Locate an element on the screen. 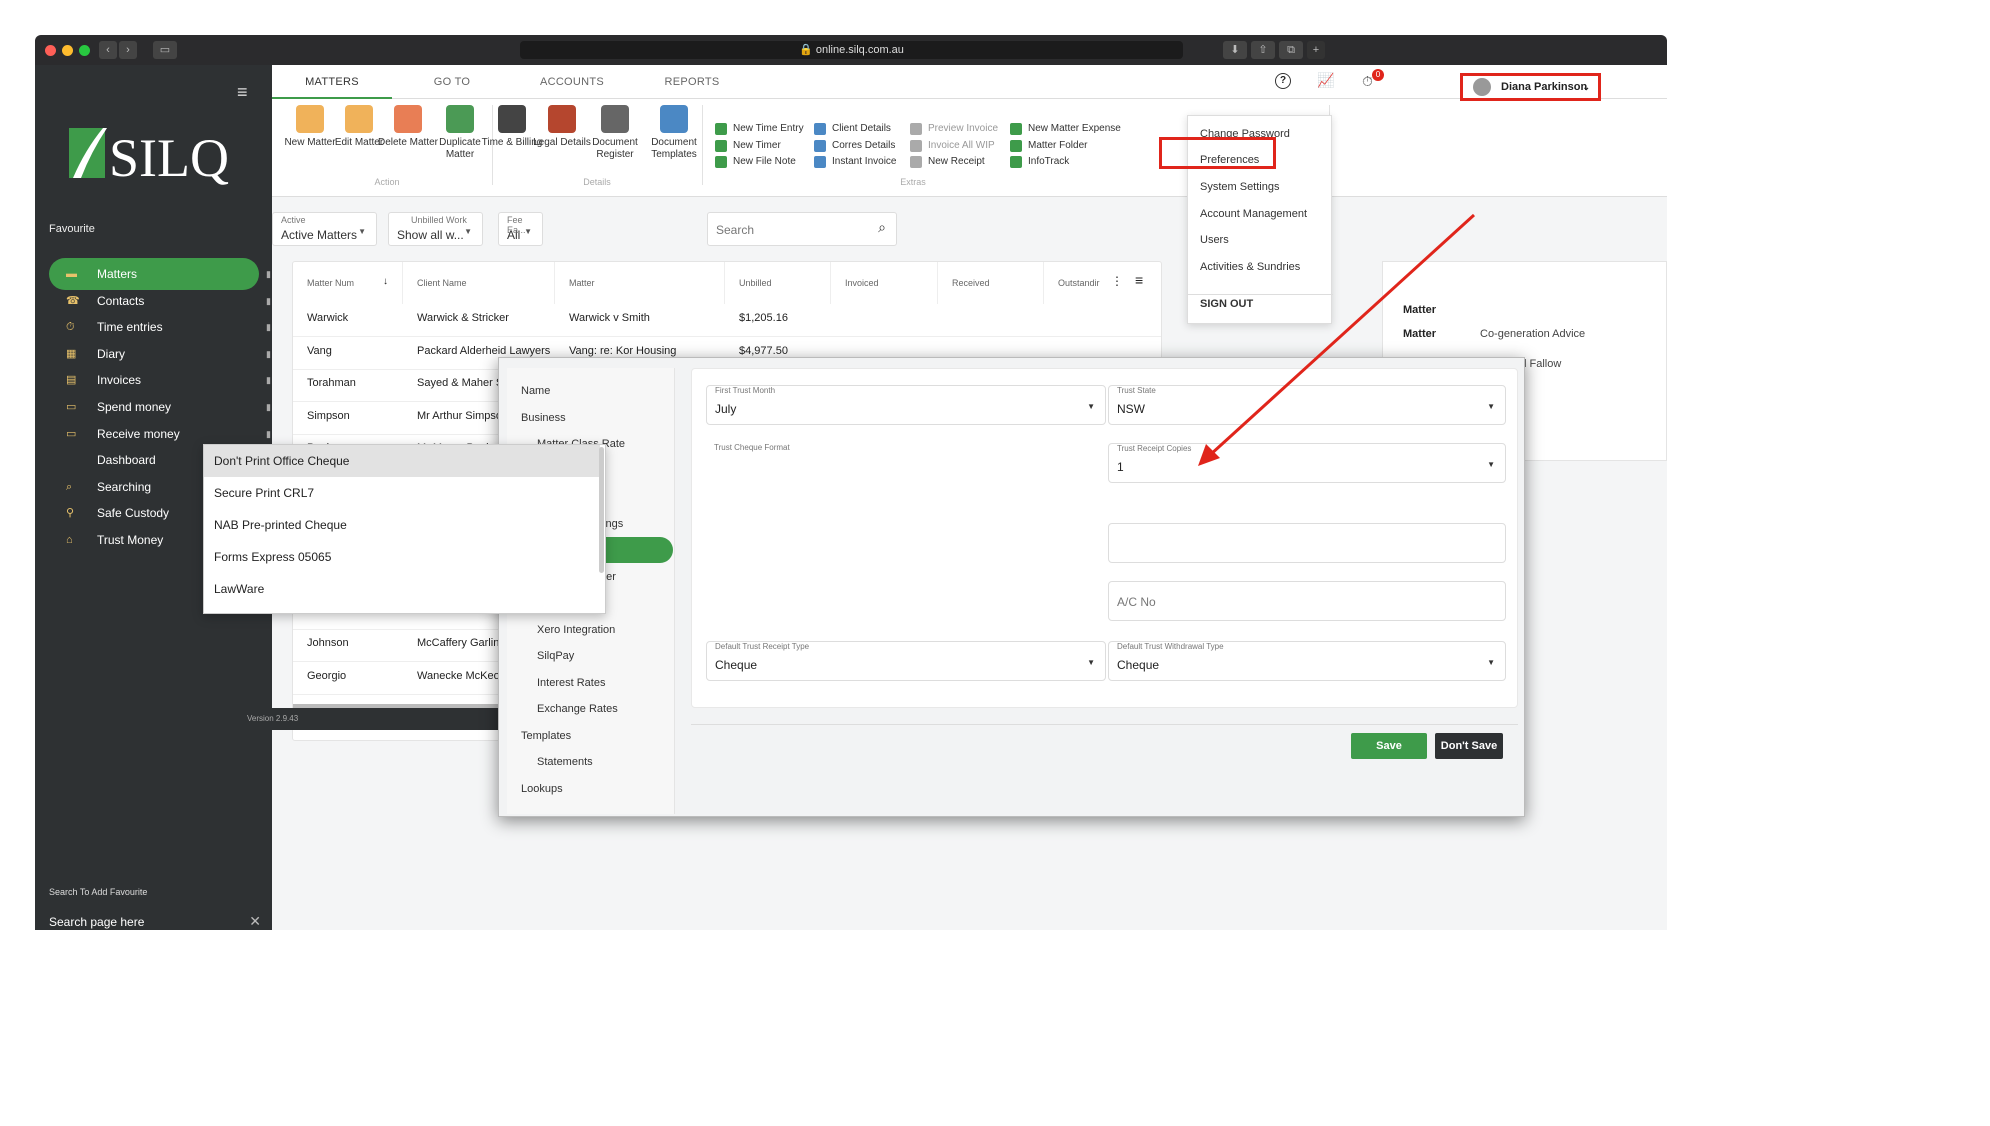  column-header: Invoiced is located at coordinates (884, 283).